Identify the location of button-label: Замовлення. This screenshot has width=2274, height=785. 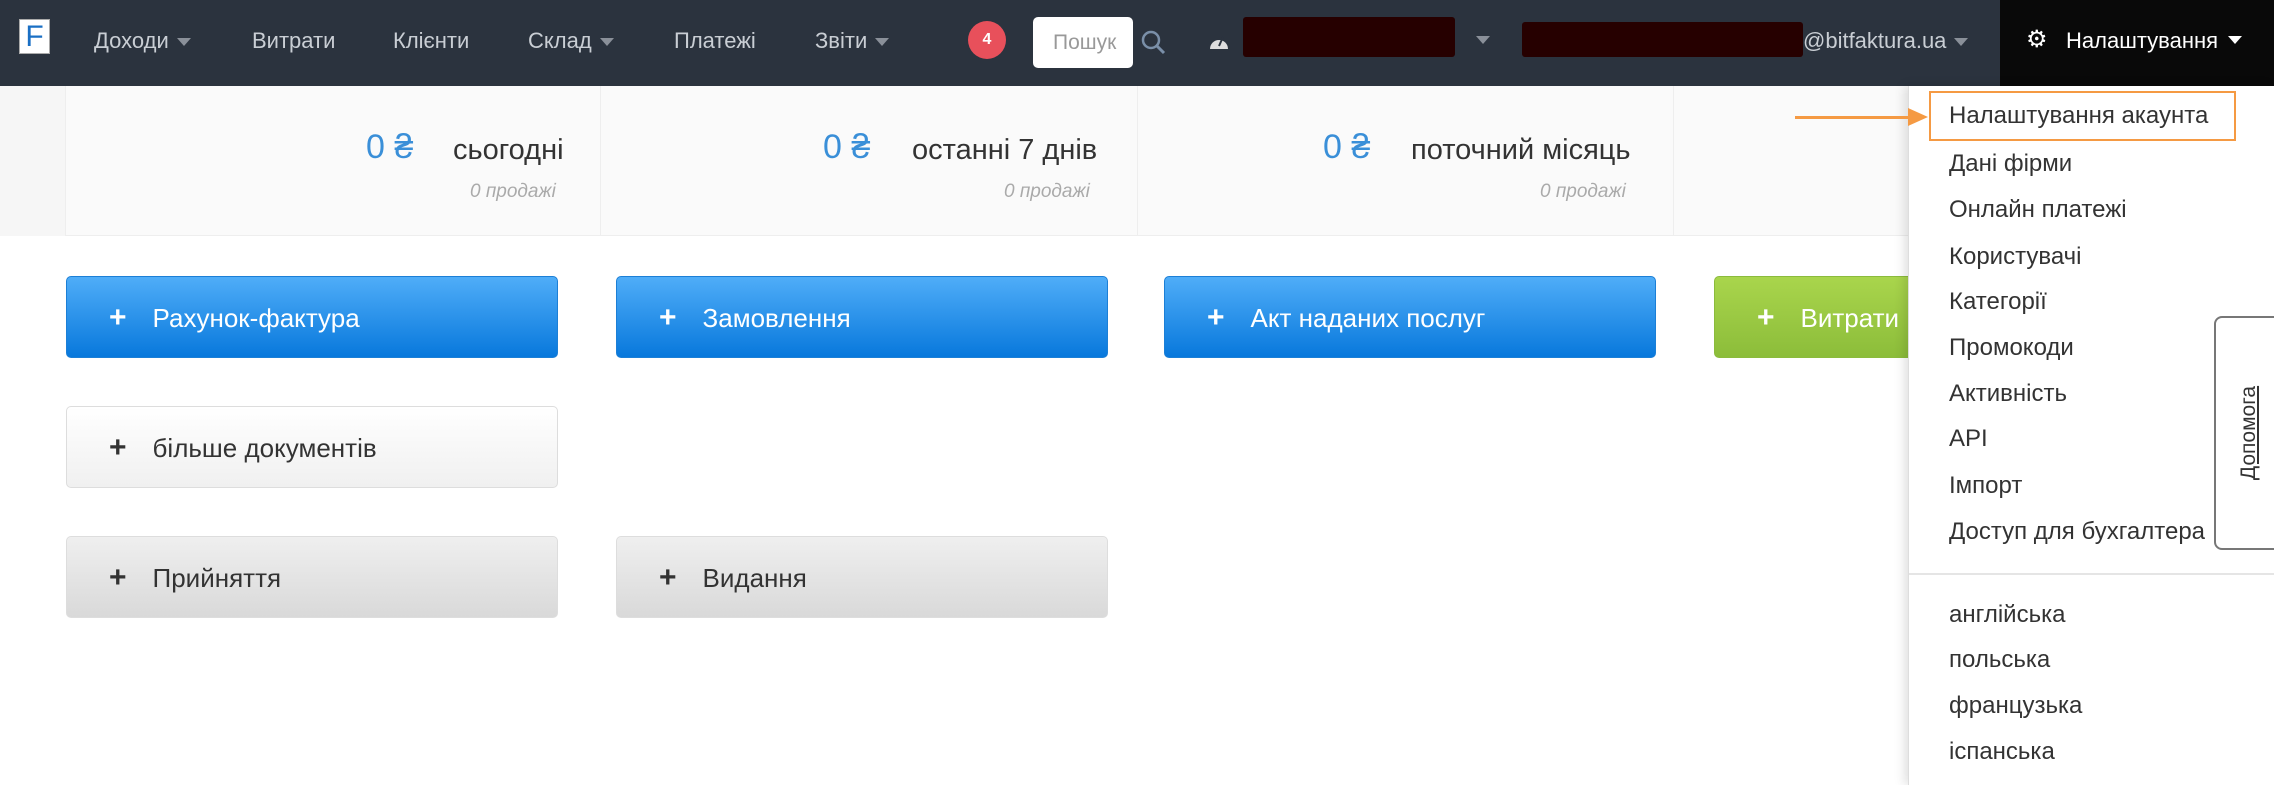
(776, 318).